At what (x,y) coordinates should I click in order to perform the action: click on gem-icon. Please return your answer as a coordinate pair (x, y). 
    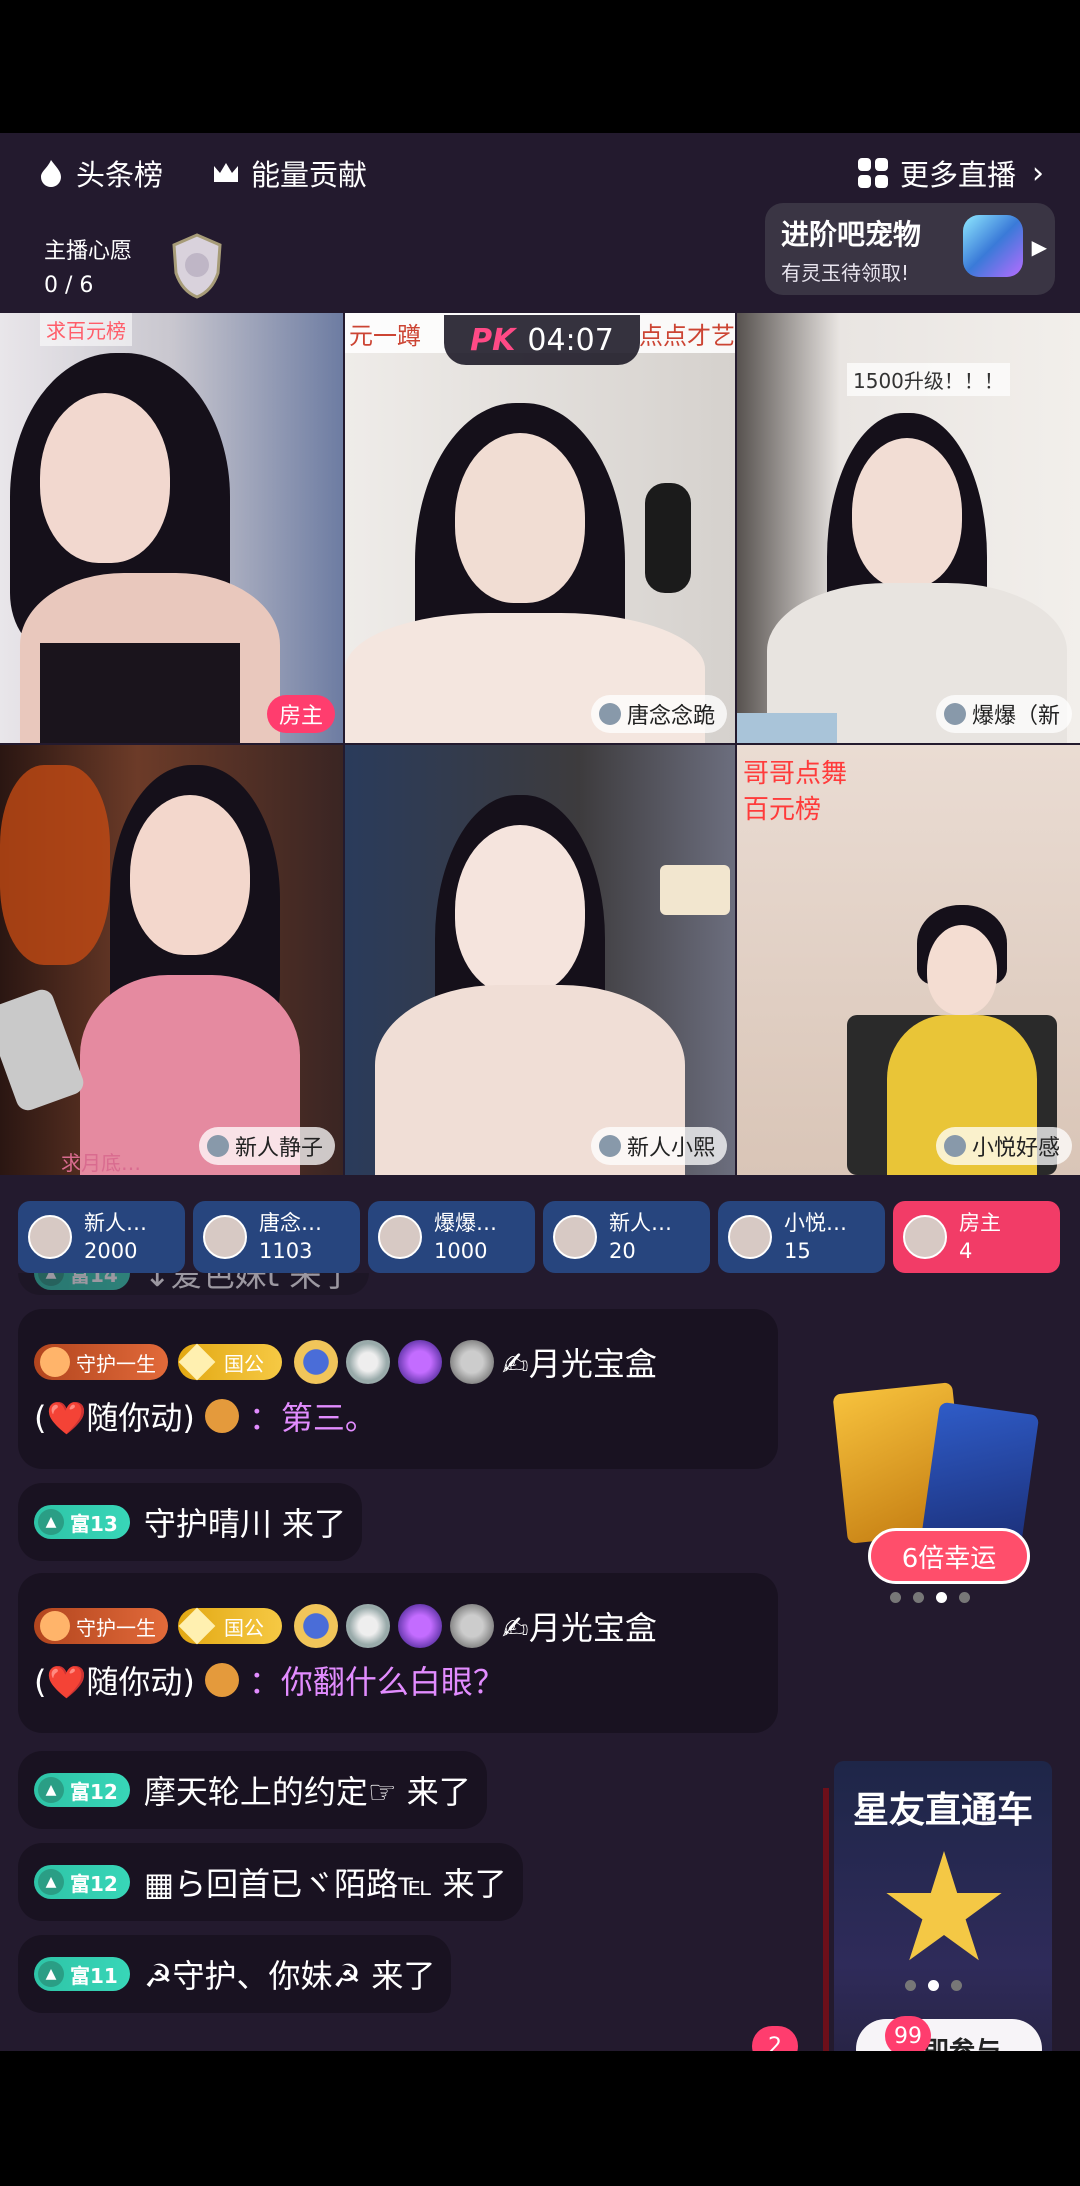
    Looking at the image, I should click on (993, 246).